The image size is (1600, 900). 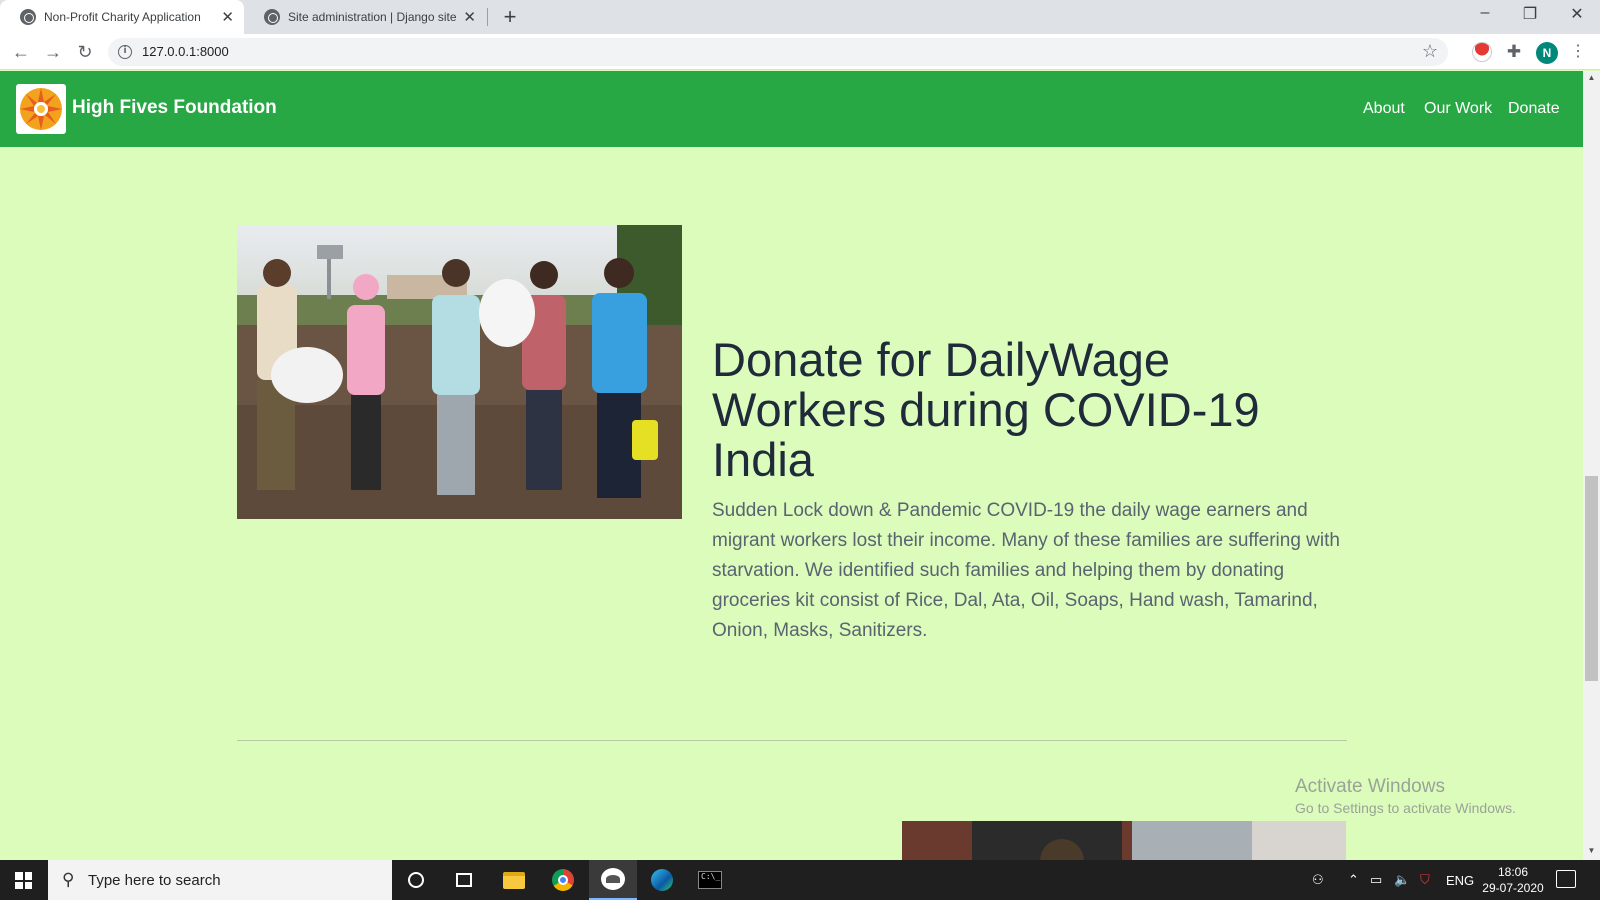 What do you see at coordinates (1513, 888) in the screenshot?
I see `clock-date: 29-07-2020` at bounding box center [1513, 888].